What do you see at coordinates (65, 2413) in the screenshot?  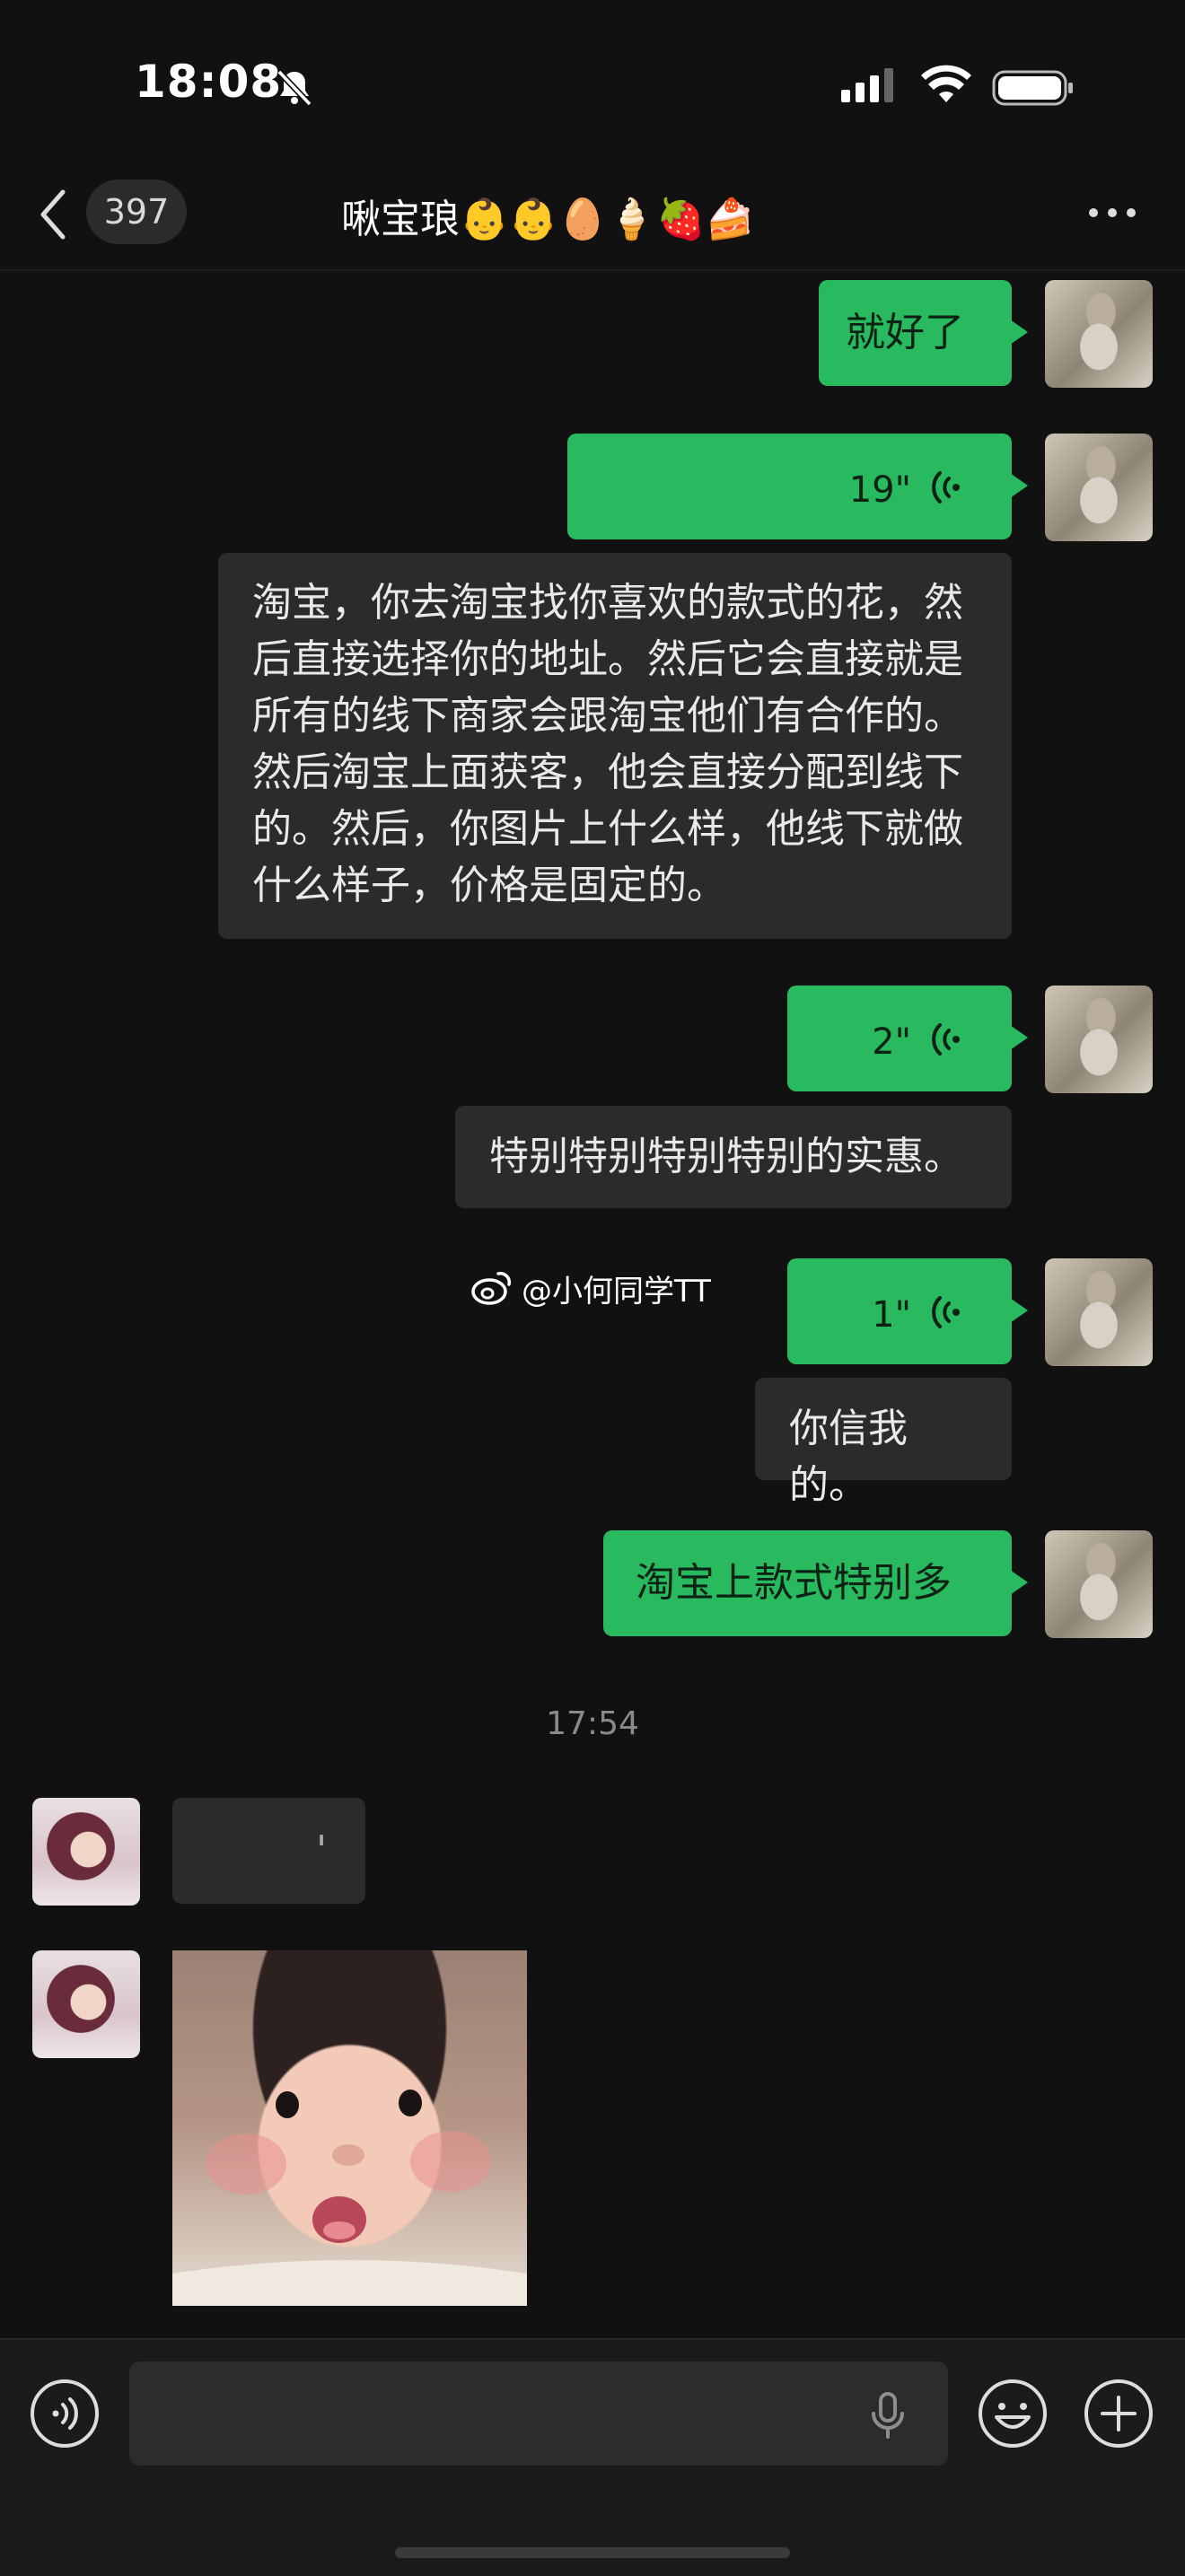 I see `voice-toggle-icon` at bounding box center [65, 2413].